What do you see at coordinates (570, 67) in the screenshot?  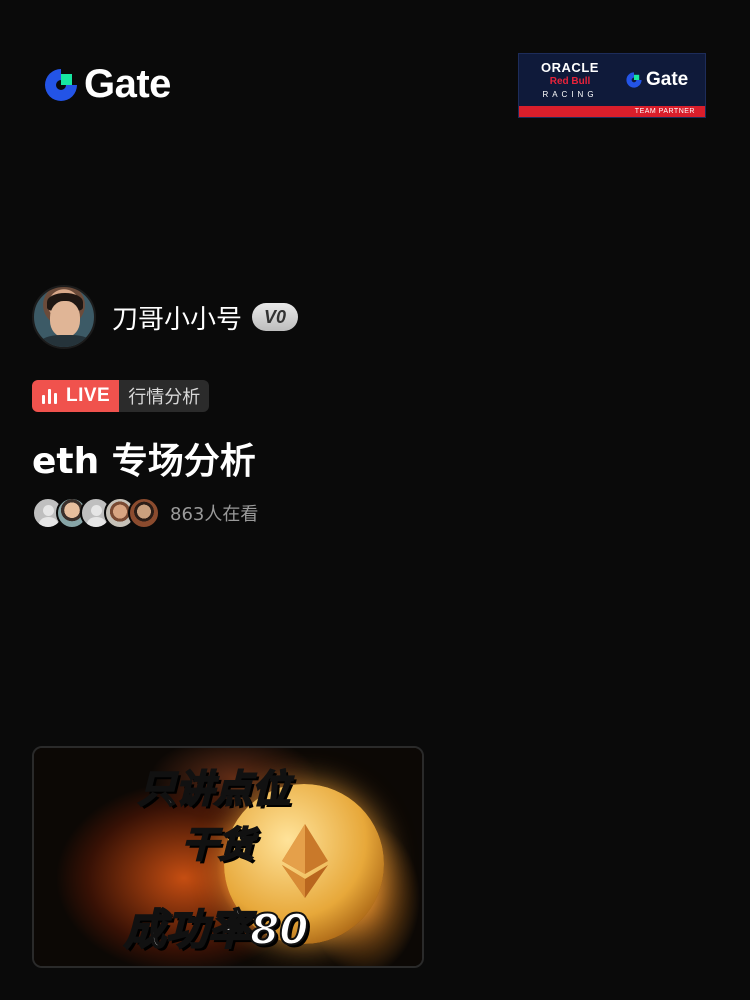 I see `oracle-text: ORACLE` at bounding box center [570, 67].